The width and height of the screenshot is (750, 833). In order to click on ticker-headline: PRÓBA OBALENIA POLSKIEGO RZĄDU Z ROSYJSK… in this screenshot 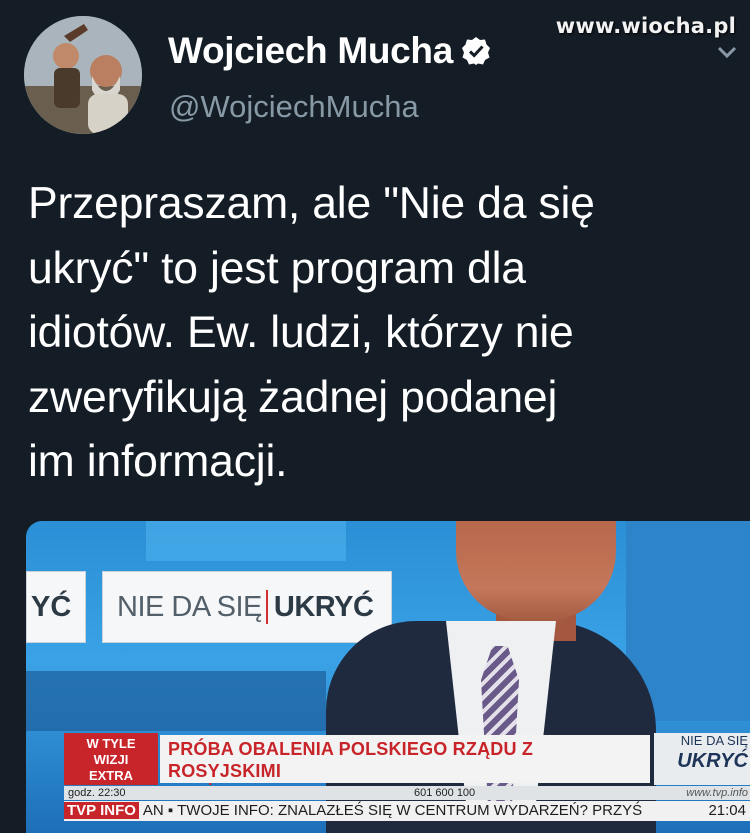, I will do `click(405, 769)`.